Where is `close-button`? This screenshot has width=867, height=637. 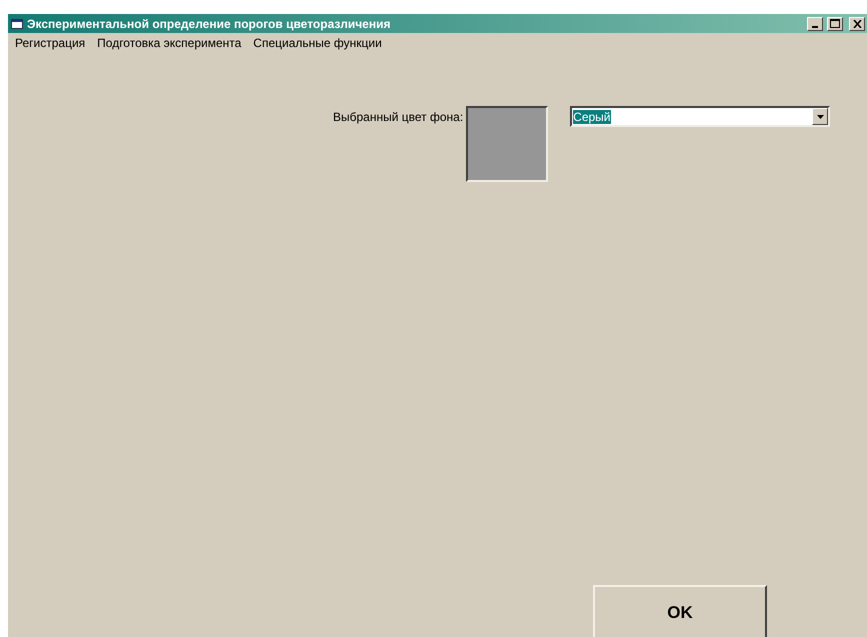
close-button is located at coordinates (857, 23).